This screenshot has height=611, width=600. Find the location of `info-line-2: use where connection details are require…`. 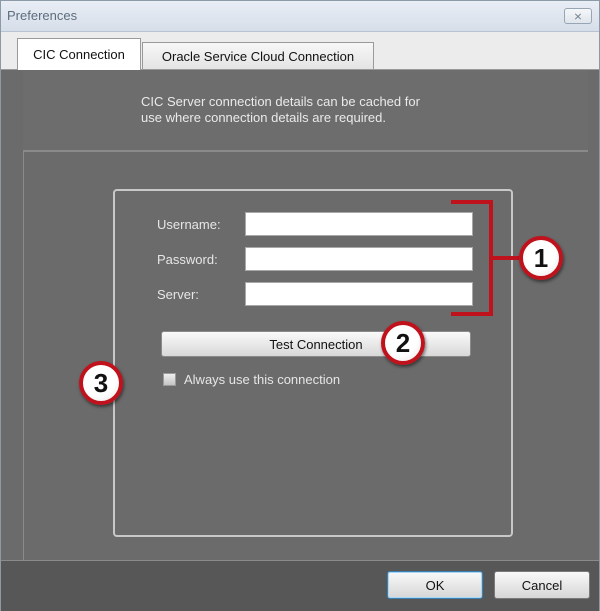

info-line-2: use where connection details are require… is located at coordinates (263, 117).